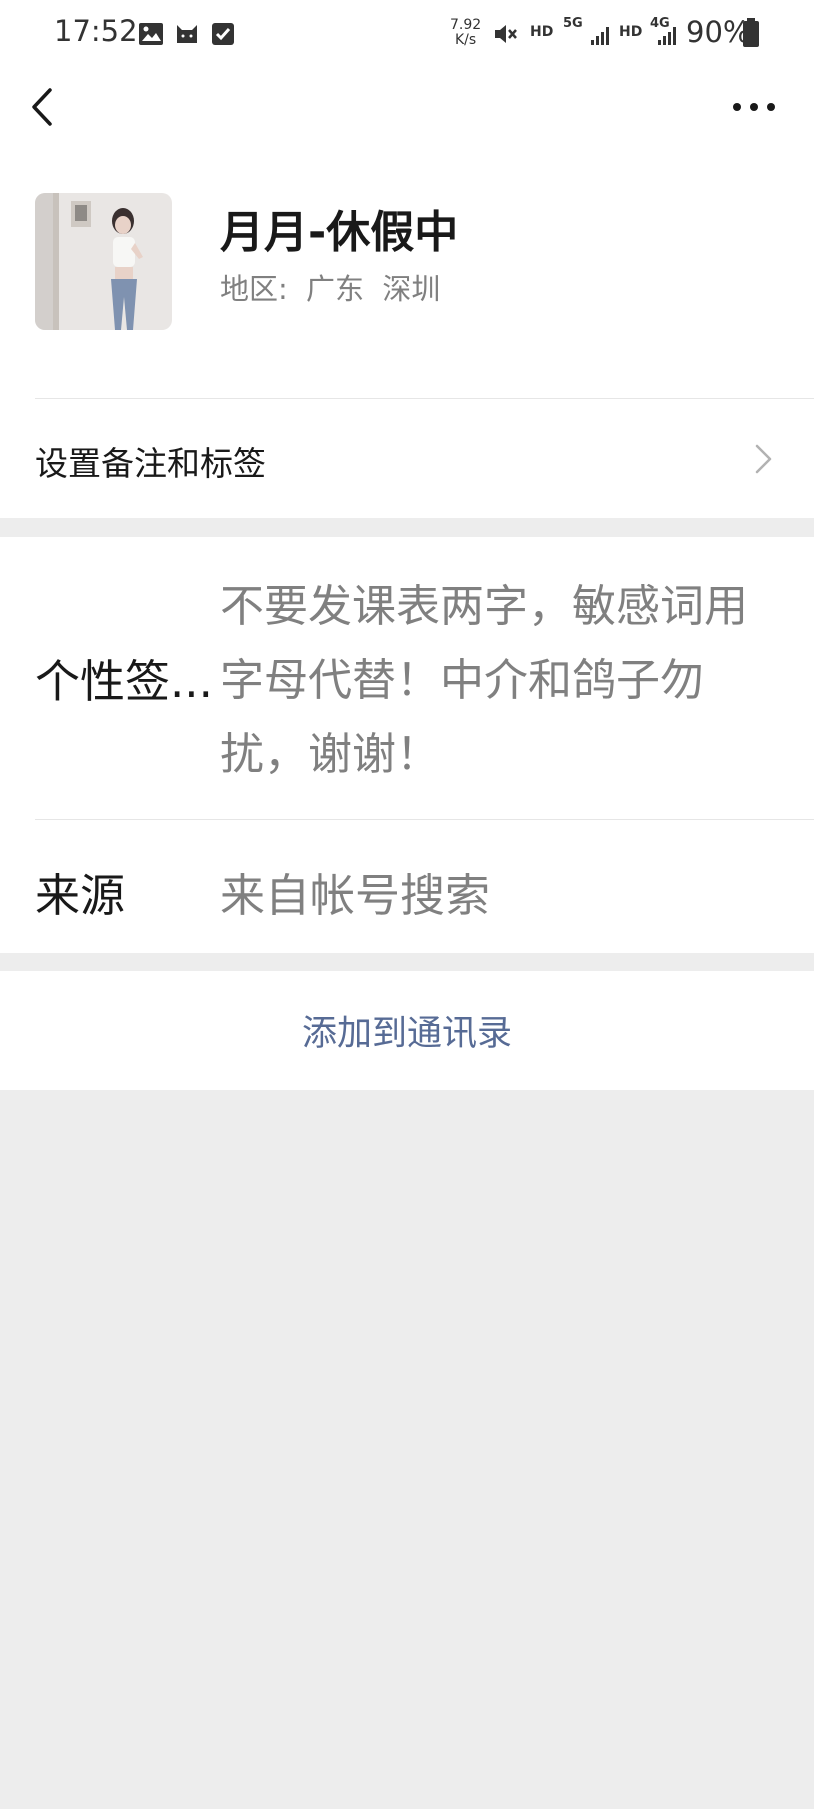 This screenshot has height=1809, width=814. I want to click on source-label: 来源, so click(80, 895).